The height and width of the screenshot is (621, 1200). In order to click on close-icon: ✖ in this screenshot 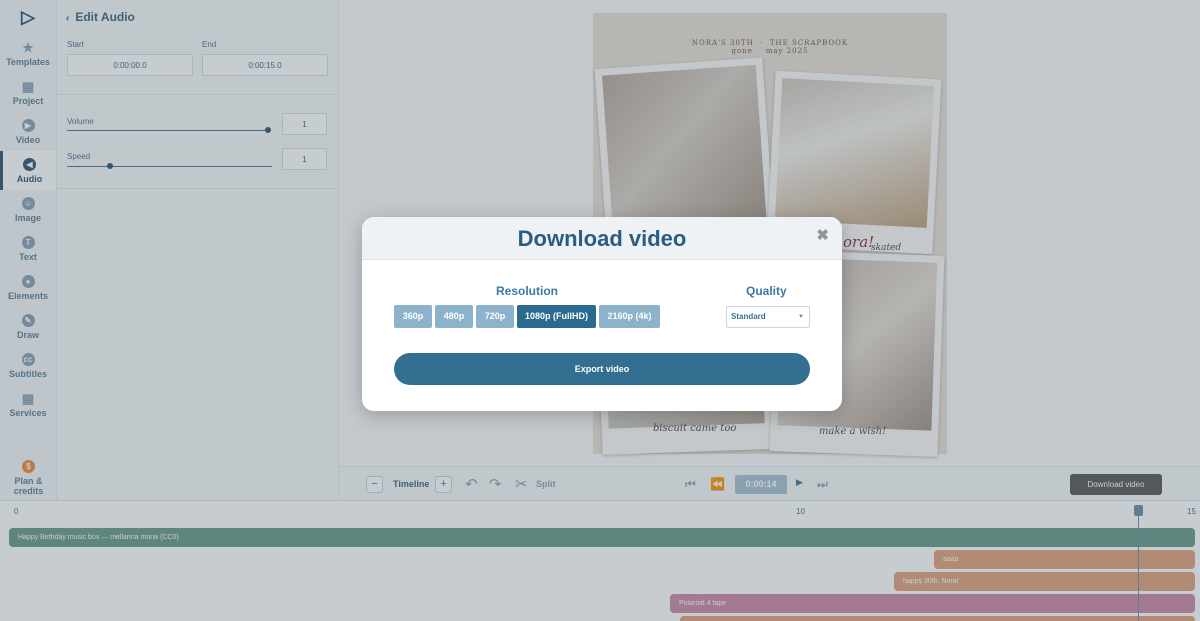, I will do `click(822, 235)`.